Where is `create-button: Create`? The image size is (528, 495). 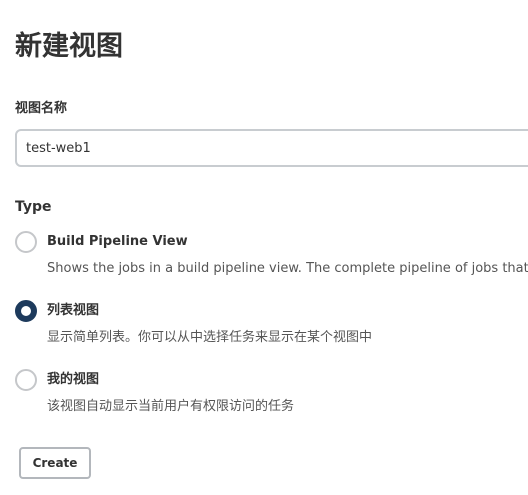 create-button: Create is located at coordinates (55, 463).